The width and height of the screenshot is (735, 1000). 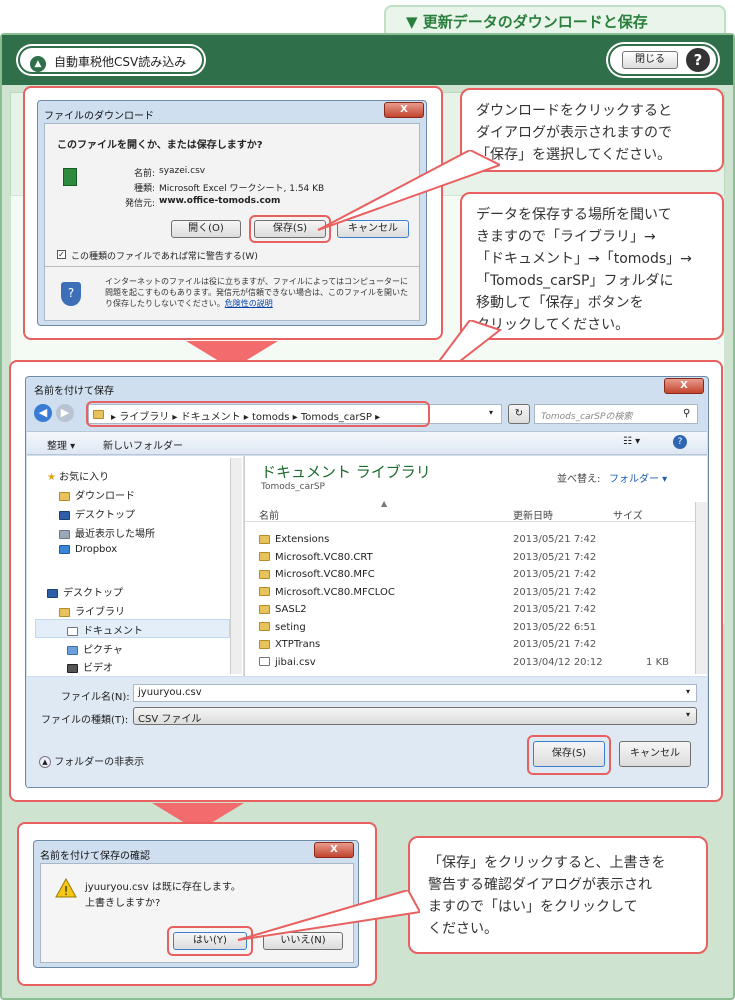 I want to click on nav-libraries: ライブラリ, so click(x=100, y=612).